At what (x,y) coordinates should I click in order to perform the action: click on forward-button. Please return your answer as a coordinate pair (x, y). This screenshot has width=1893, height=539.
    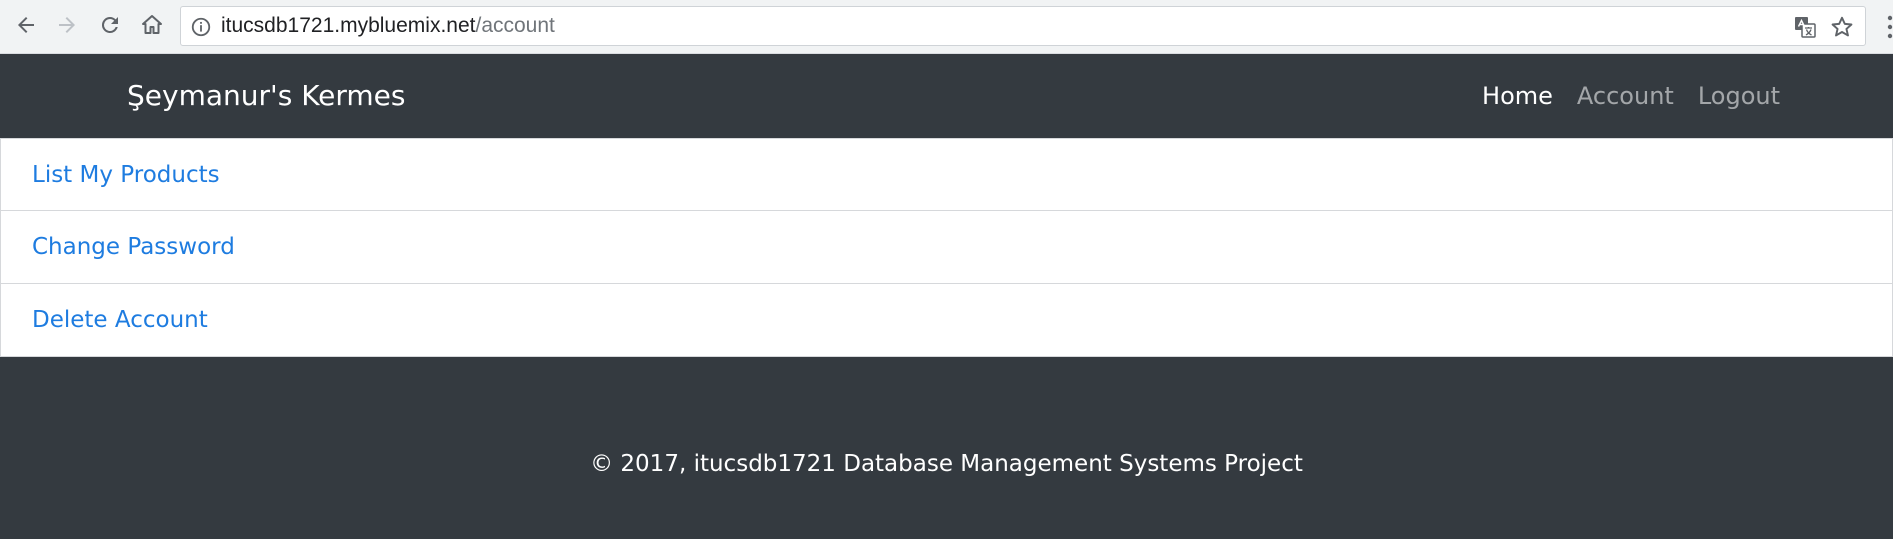
    Looking at the image, I should click on (67, 25).